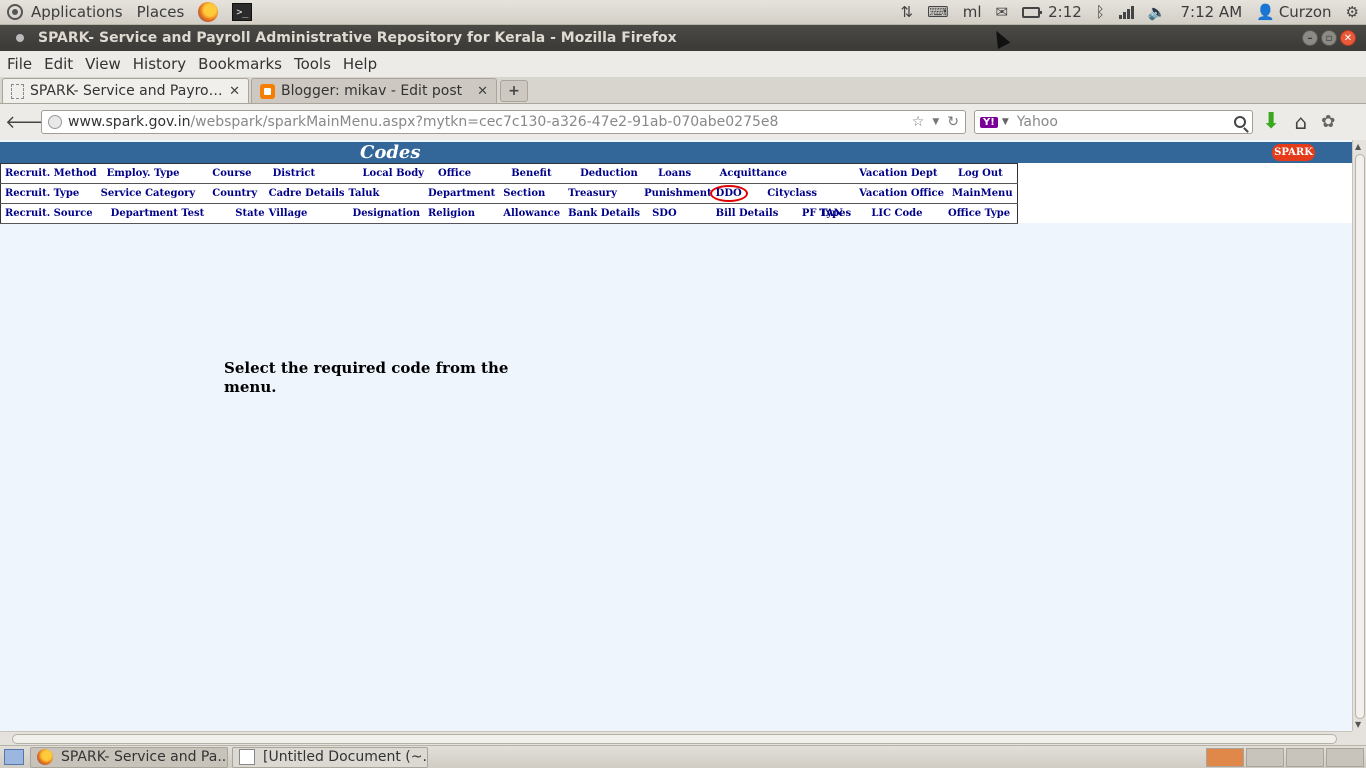 This screenshot has width=1366, height=768. Describe the element at coordinates (242, 12) in the screenshot. I see `terminal-launcher: >_` at that location.